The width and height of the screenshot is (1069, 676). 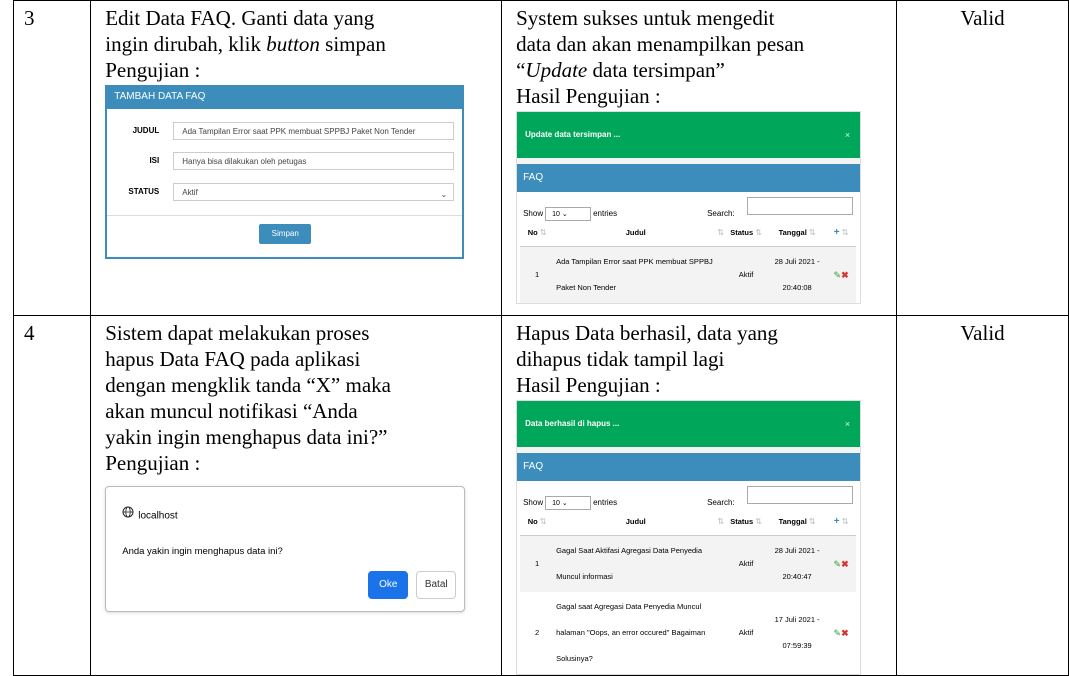 What do you see at coordinates (721, 213) in the screenshot?
I see `search-label: Search:` at bounding box center [721, 213].